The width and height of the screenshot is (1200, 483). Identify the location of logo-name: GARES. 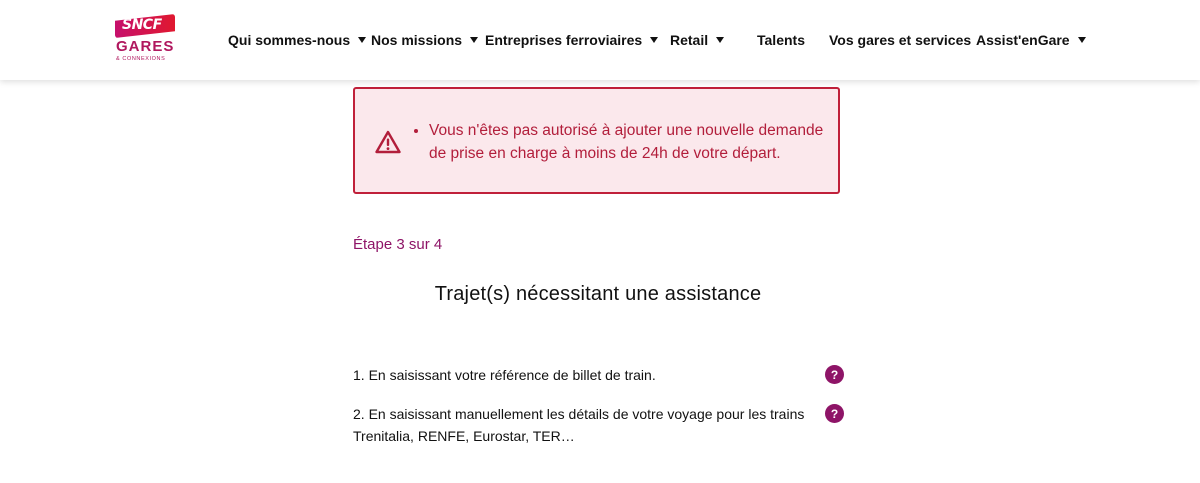
(145, 46).